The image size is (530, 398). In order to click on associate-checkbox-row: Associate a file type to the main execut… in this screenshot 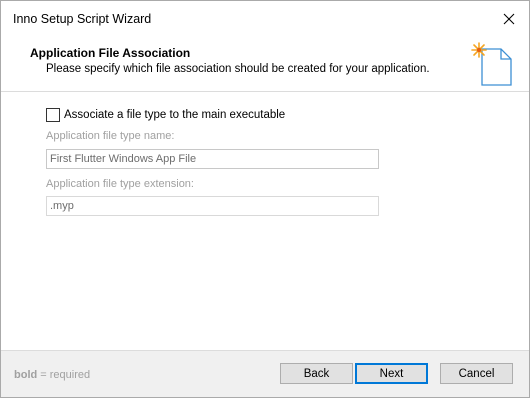, I will do `click(165, 115)`.